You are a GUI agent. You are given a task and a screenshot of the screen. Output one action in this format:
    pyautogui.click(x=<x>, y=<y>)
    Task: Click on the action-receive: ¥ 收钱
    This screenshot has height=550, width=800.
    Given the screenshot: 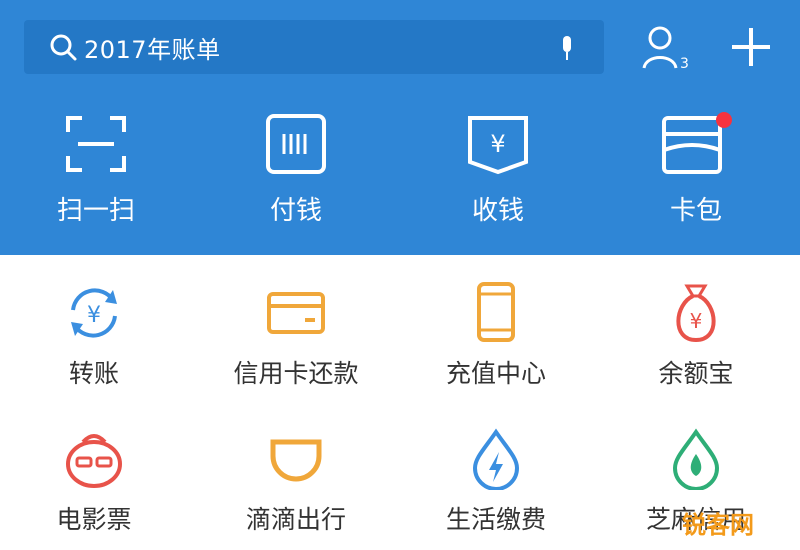 What is the action you would take?
    pyautogui.click(x=498, y=172)
    